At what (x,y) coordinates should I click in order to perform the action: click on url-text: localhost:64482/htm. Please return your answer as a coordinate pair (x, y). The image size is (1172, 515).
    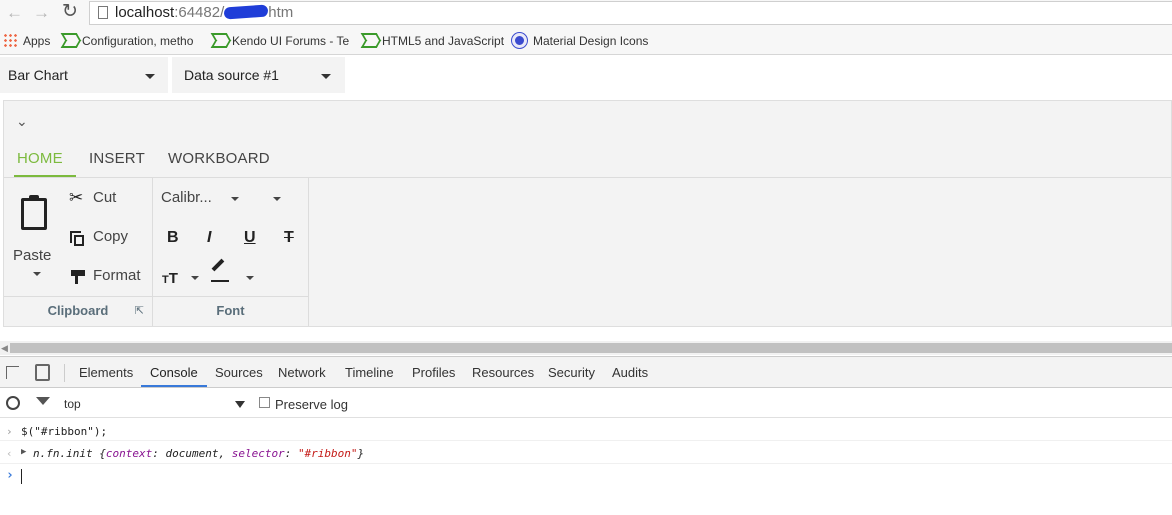
    Looking at the image, I should click on (204, 12).